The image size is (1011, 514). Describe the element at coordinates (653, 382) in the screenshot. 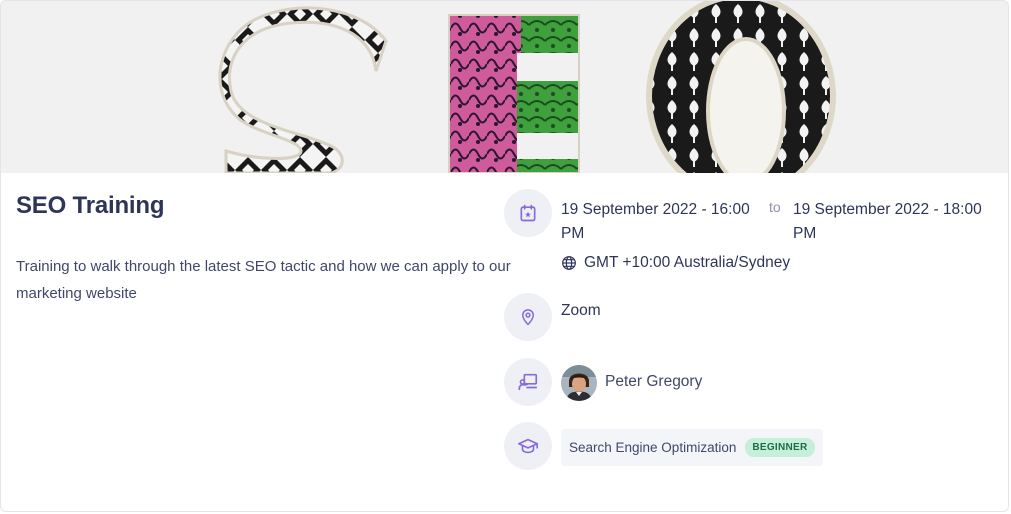

I see `instructor-name: Peter Gregory` at that location.